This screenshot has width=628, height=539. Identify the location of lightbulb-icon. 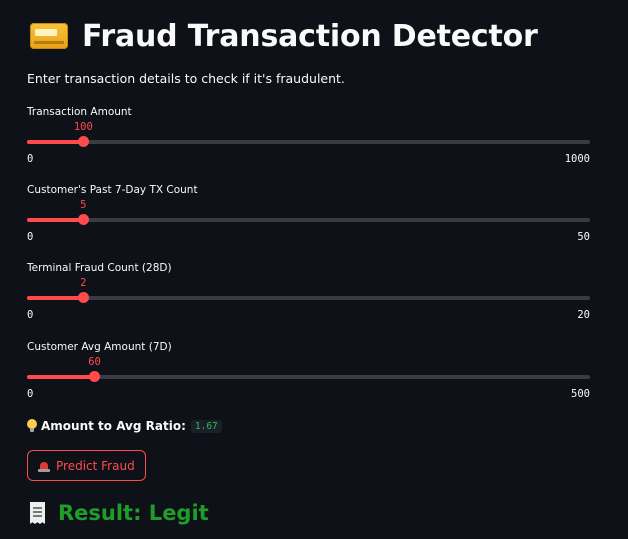
(32, 426).